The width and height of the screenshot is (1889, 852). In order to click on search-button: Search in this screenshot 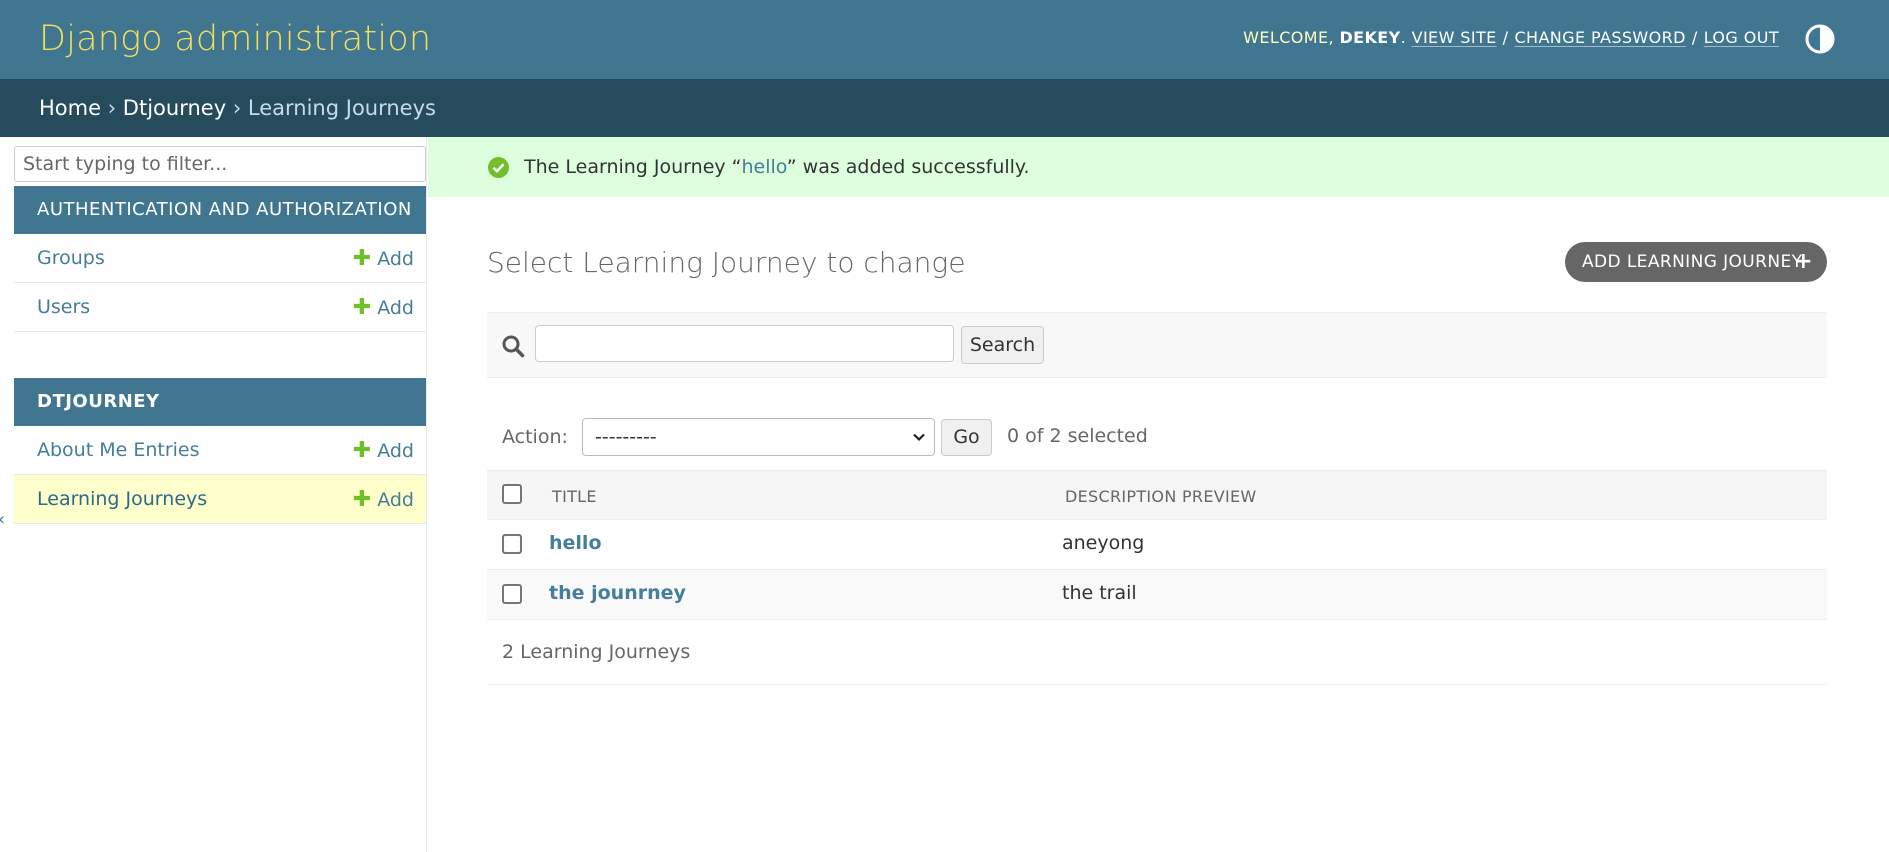, I will do `click(1002, 345)`.